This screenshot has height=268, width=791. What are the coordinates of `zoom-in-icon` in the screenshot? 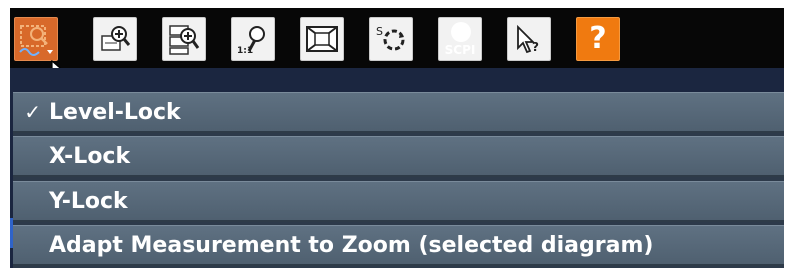 It's located at (116, 38).